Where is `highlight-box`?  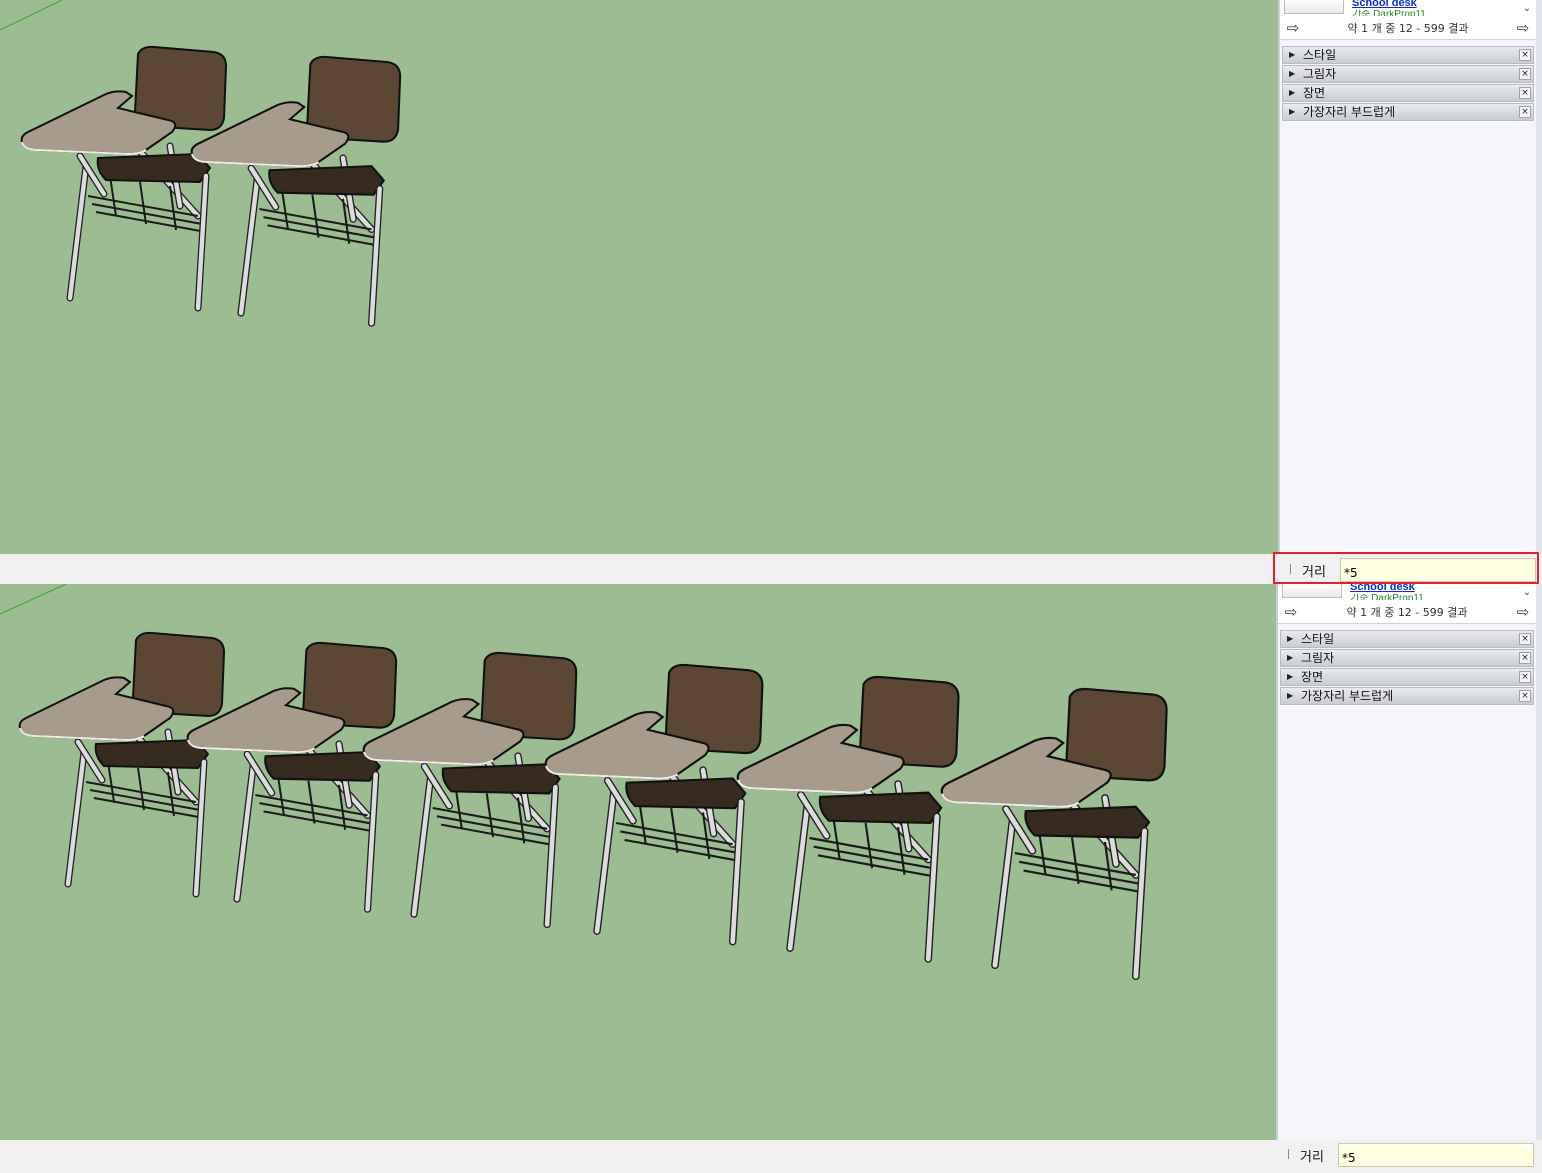
highlight-box is located at coordinates (1406, 568).